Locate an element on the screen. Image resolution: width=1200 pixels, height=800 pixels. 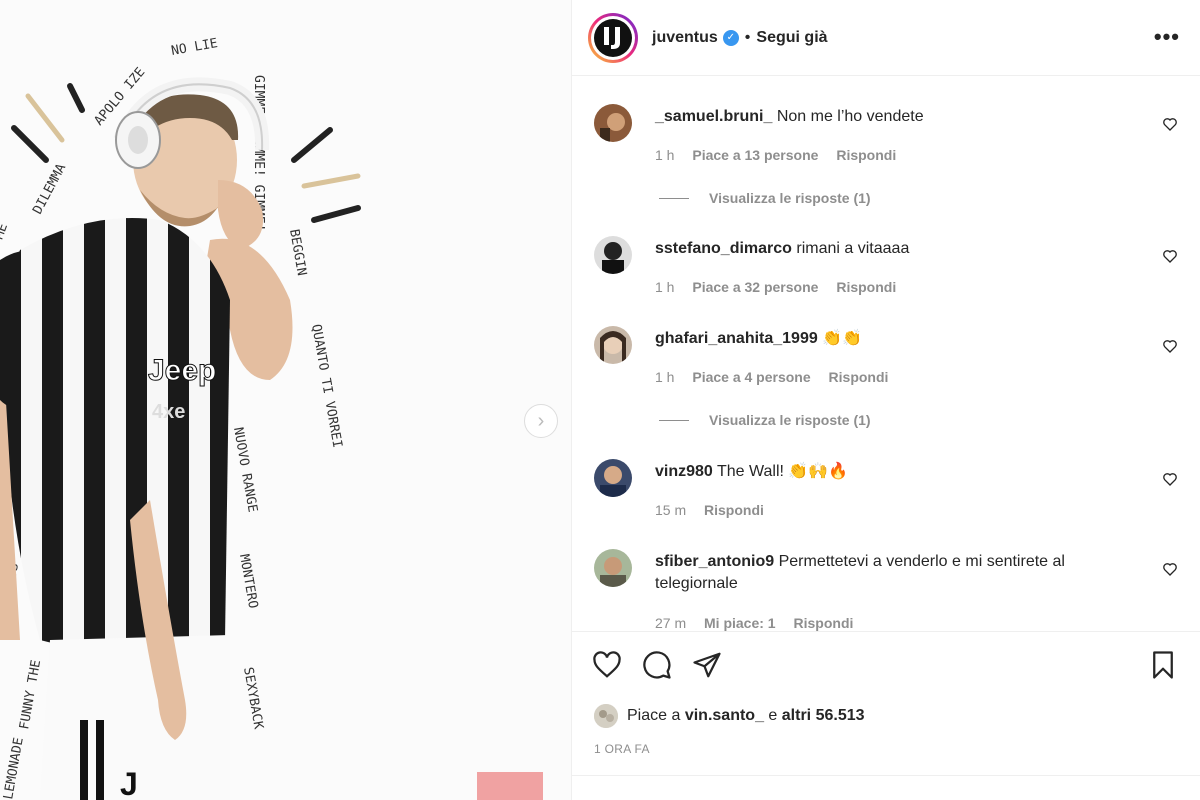
like-heart-icon is located at coordinates (607, 665).